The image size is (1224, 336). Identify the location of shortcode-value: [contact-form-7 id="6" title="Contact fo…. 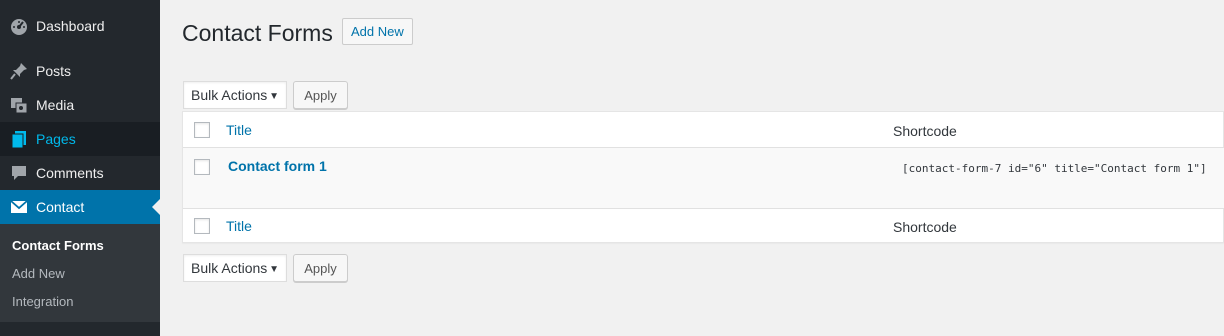
(1054, 168).